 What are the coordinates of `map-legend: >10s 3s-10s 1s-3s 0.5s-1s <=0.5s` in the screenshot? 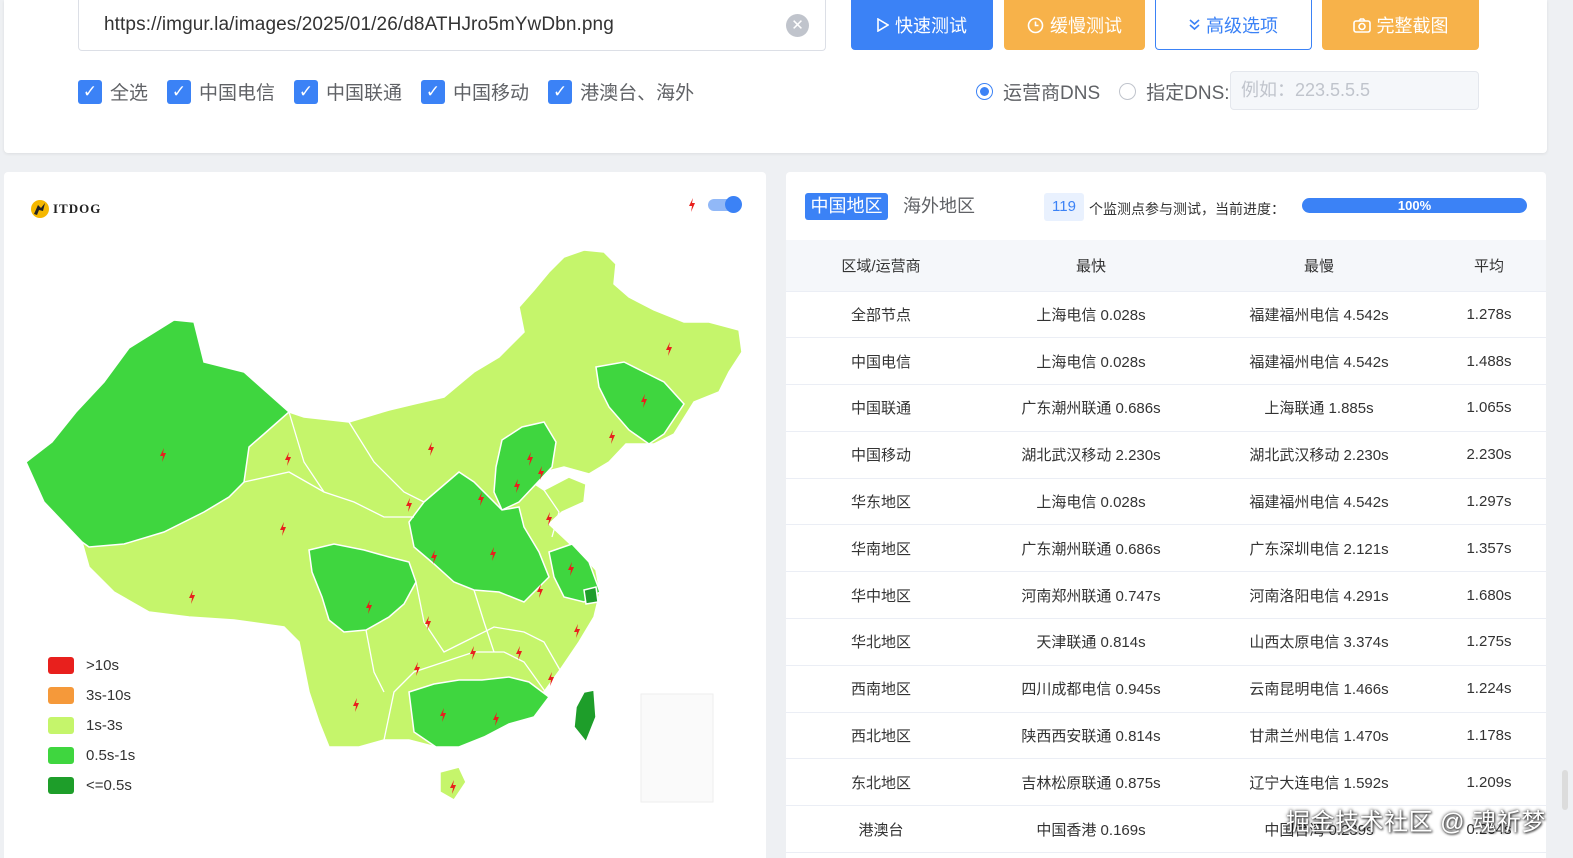 It's located at (91, 725).